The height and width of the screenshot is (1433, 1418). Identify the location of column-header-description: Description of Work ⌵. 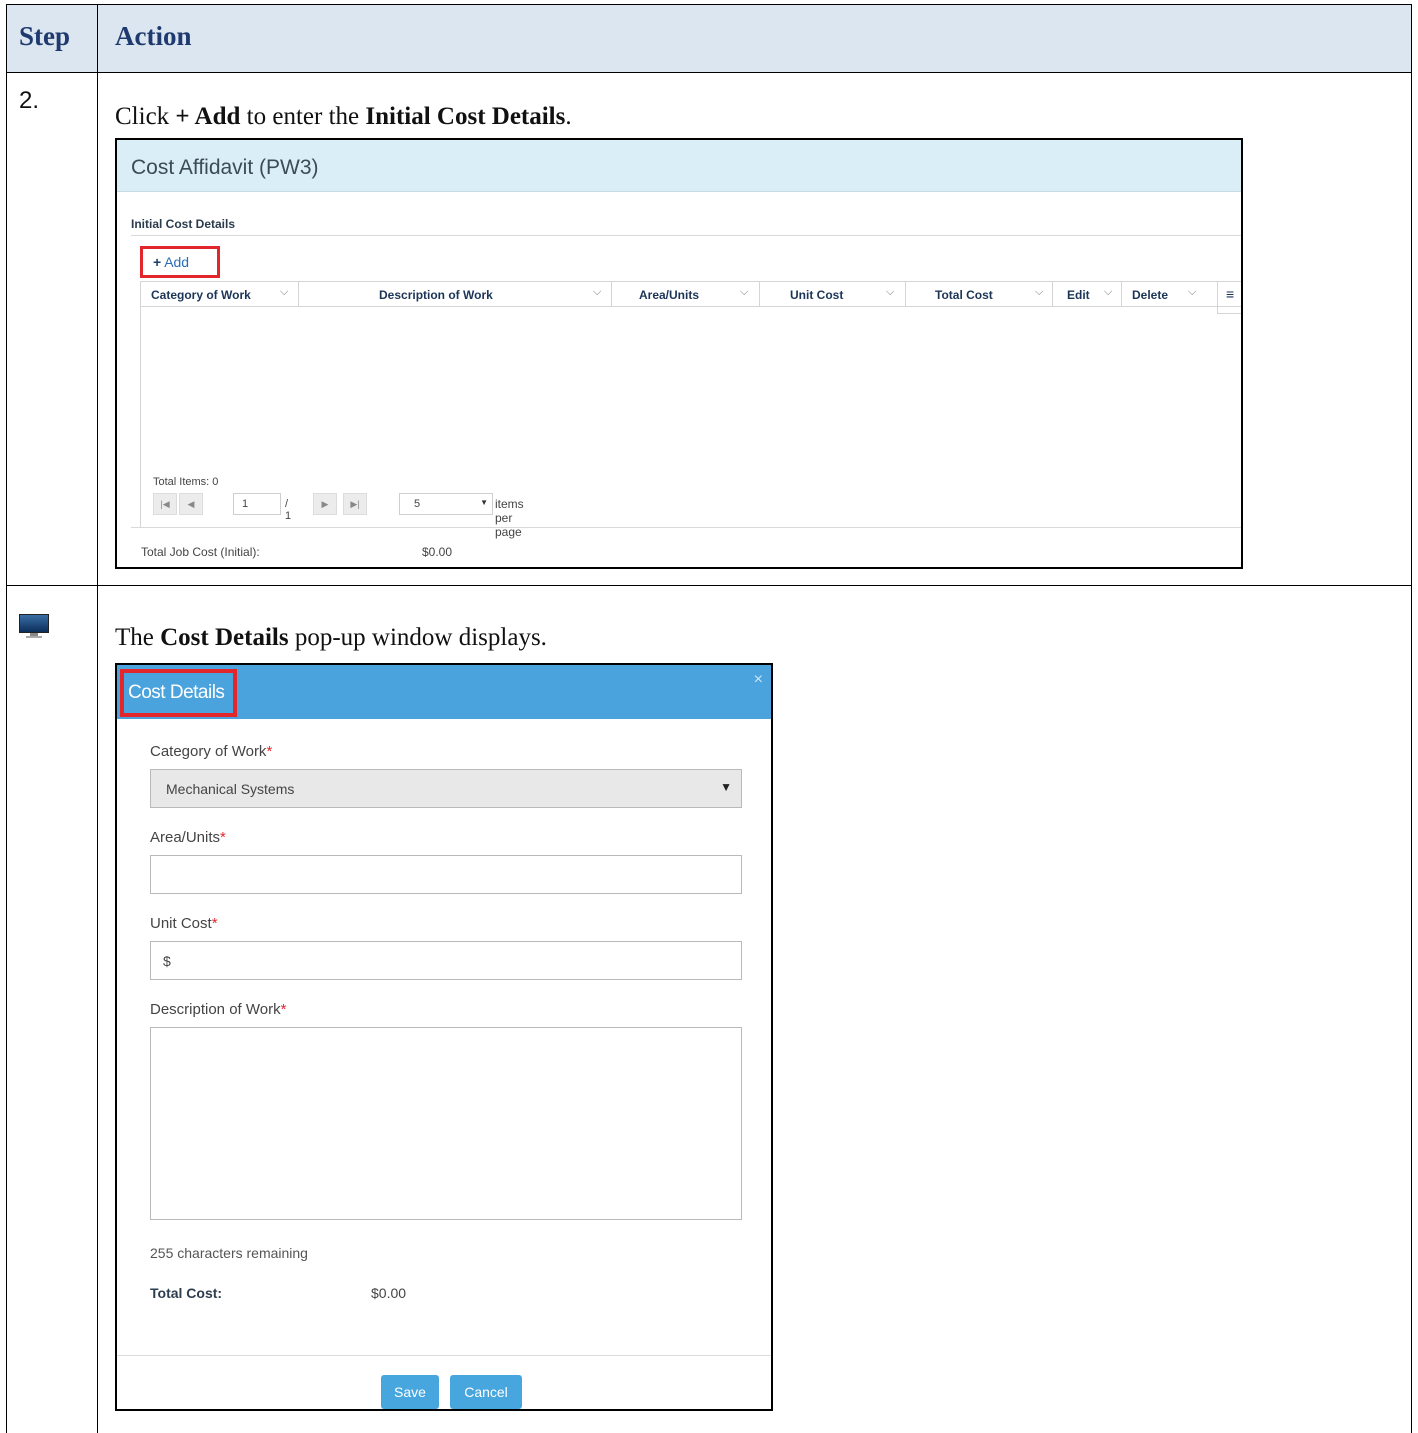
(455, 294).